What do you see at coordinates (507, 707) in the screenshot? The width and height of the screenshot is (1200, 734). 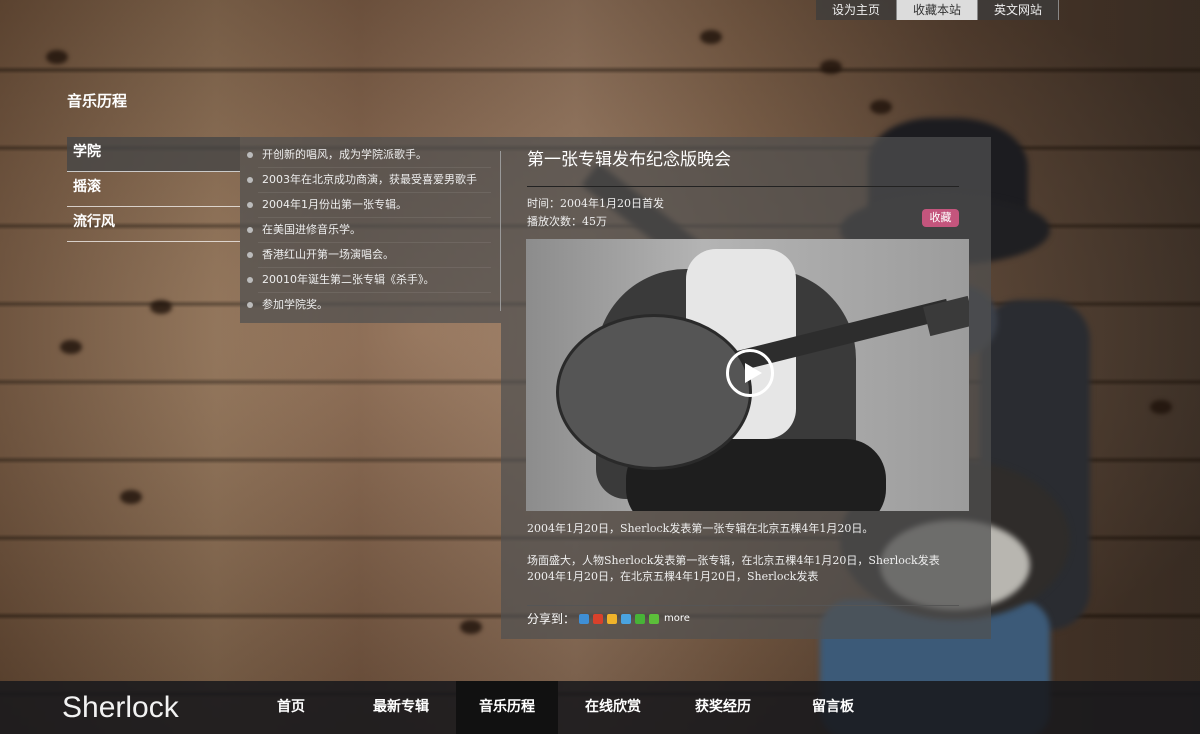 I see `nav-music-history: 音乐历程` at bounding box center [507, 707].